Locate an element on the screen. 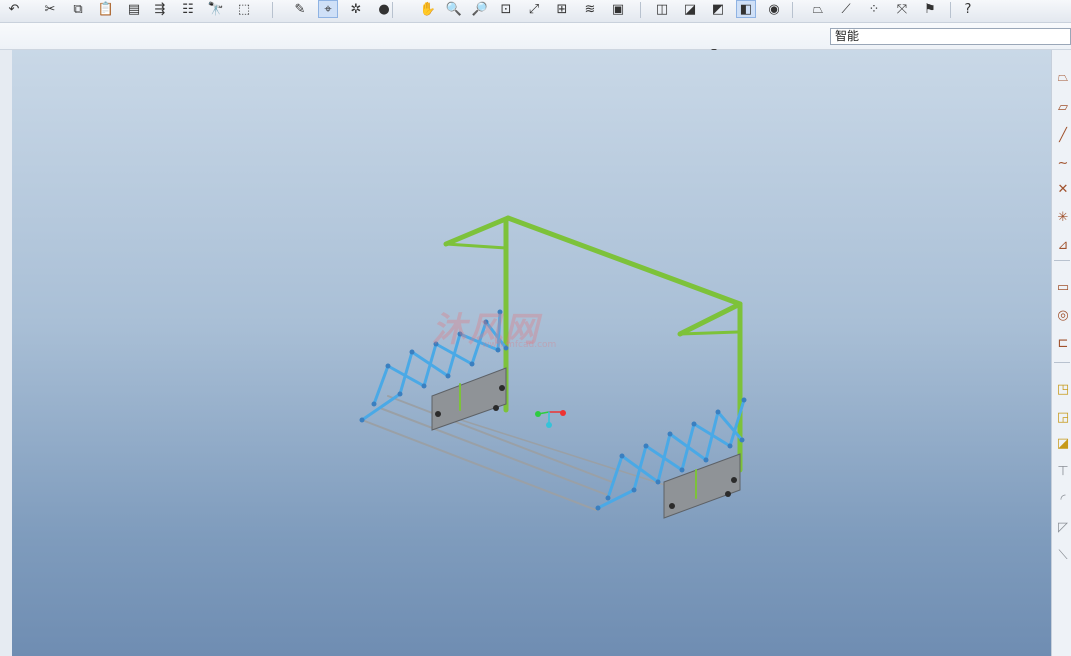 This screenshot has width=1071, height=656. shaded-icon: ◧ is located at coordinates (746, 9).